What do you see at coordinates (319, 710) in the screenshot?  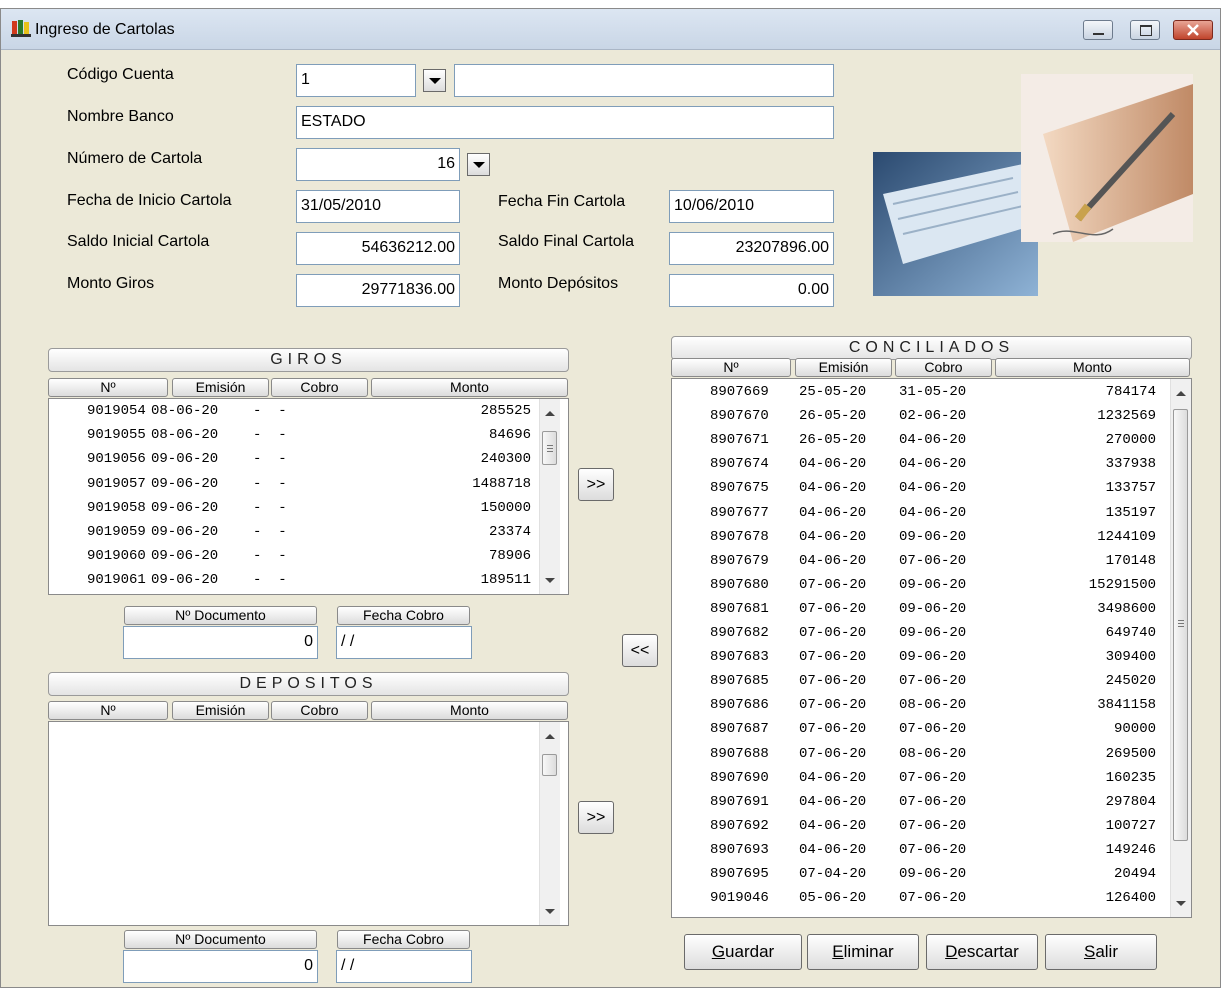 I see `depositos-col-cobro: Cobro` at bounding box center [319, 710].